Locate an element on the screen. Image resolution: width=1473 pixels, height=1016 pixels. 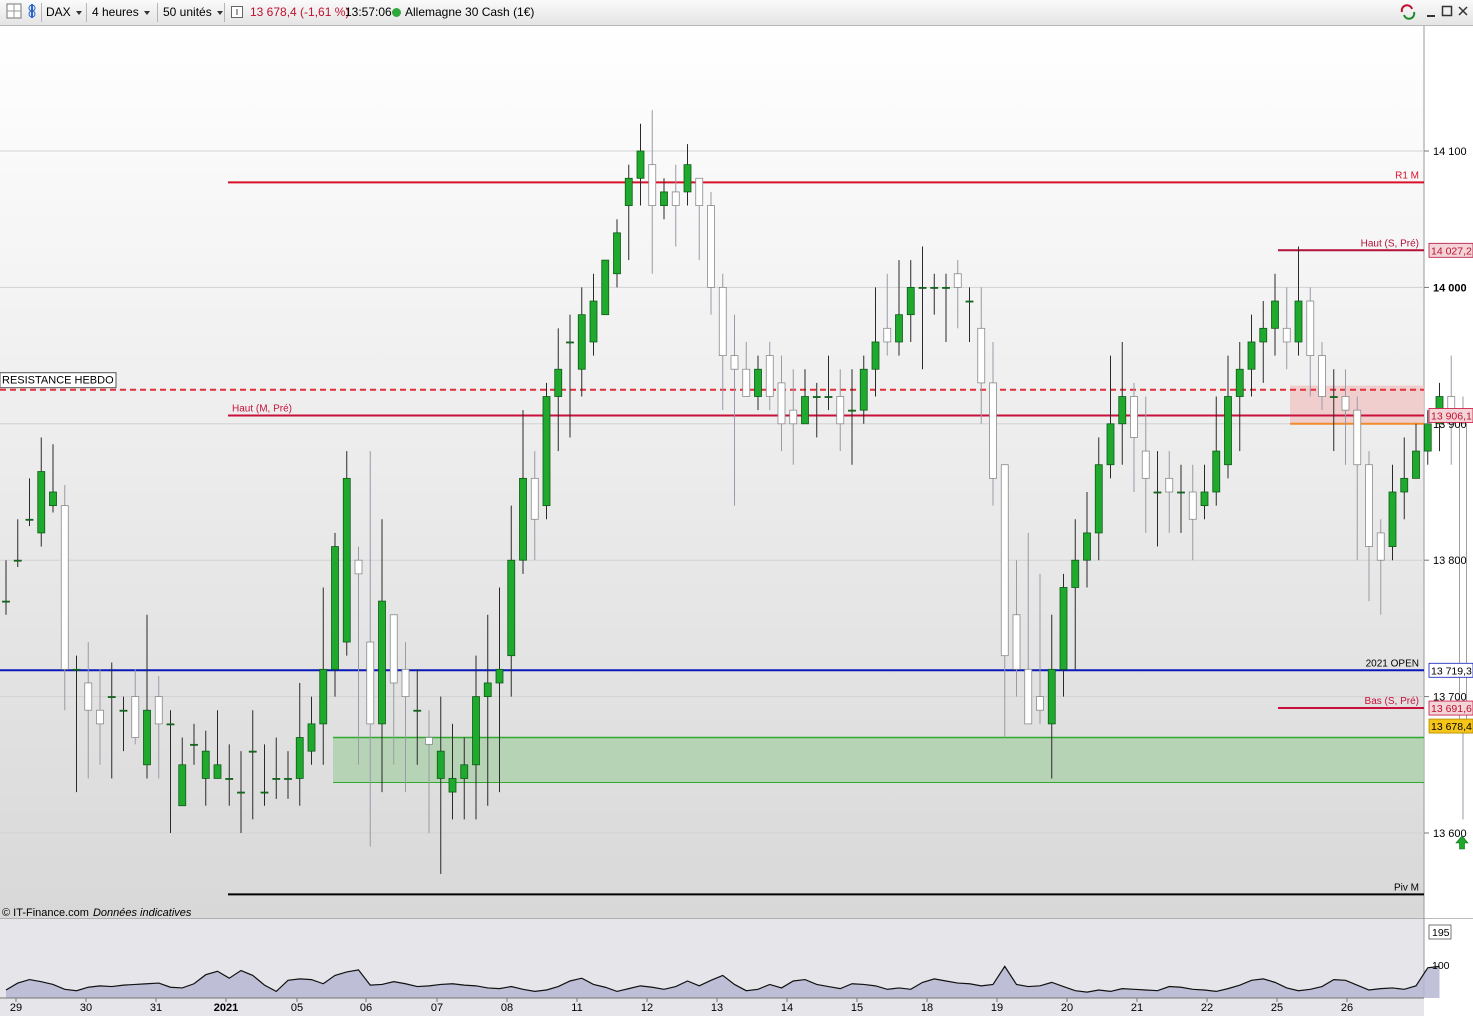
x-tick-label: 14 is located at coordinates (787, 1008).